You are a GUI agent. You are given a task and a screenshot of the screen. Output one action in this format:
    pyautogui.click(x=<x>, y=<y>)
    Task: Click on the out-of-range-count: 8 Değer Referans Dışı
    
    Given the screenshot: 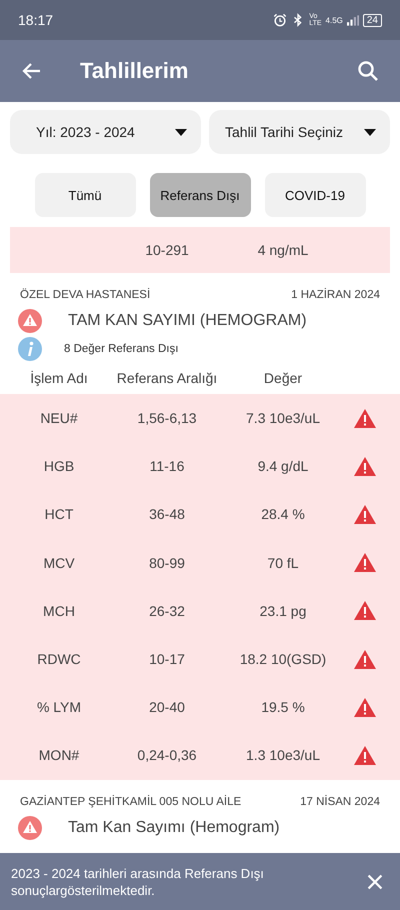 What is the action you would take?
    pyautogui.click(x=121, y=349)
    